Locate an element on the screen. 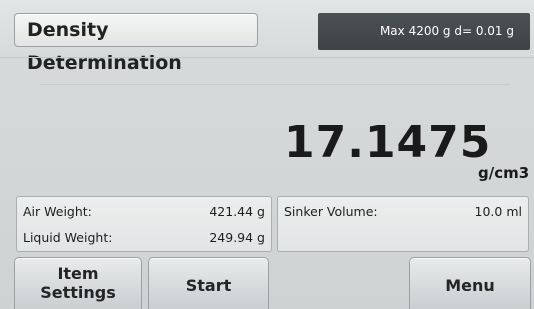 This screenshot has width=534, height=309. air-weight-value: 421.44 g is located at coordinates (237, 211).